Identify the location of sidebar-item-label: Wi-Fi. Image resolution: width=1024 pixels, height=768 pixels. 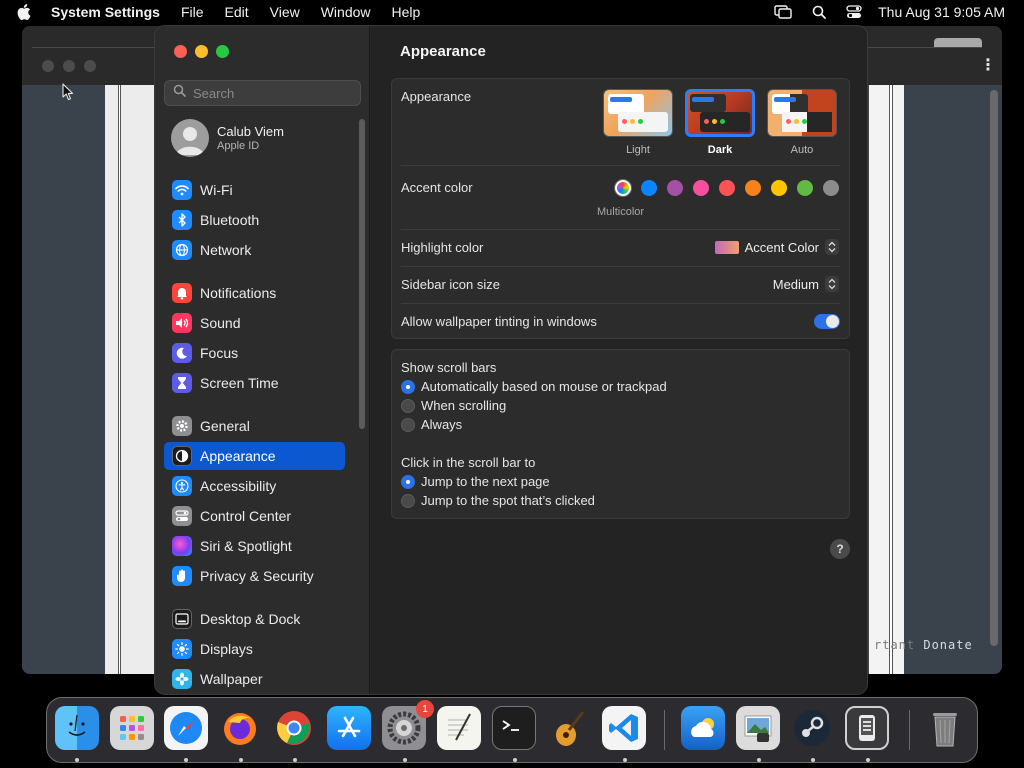
(216, 190).